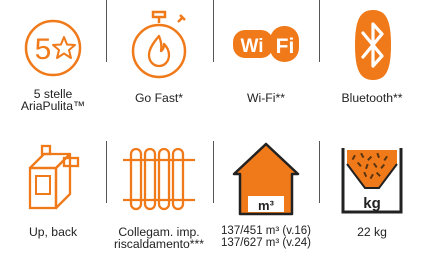 The image size is (426, 255). I want to click on feature-hopper-capacity: kg 22 kg, so click(372, 191).